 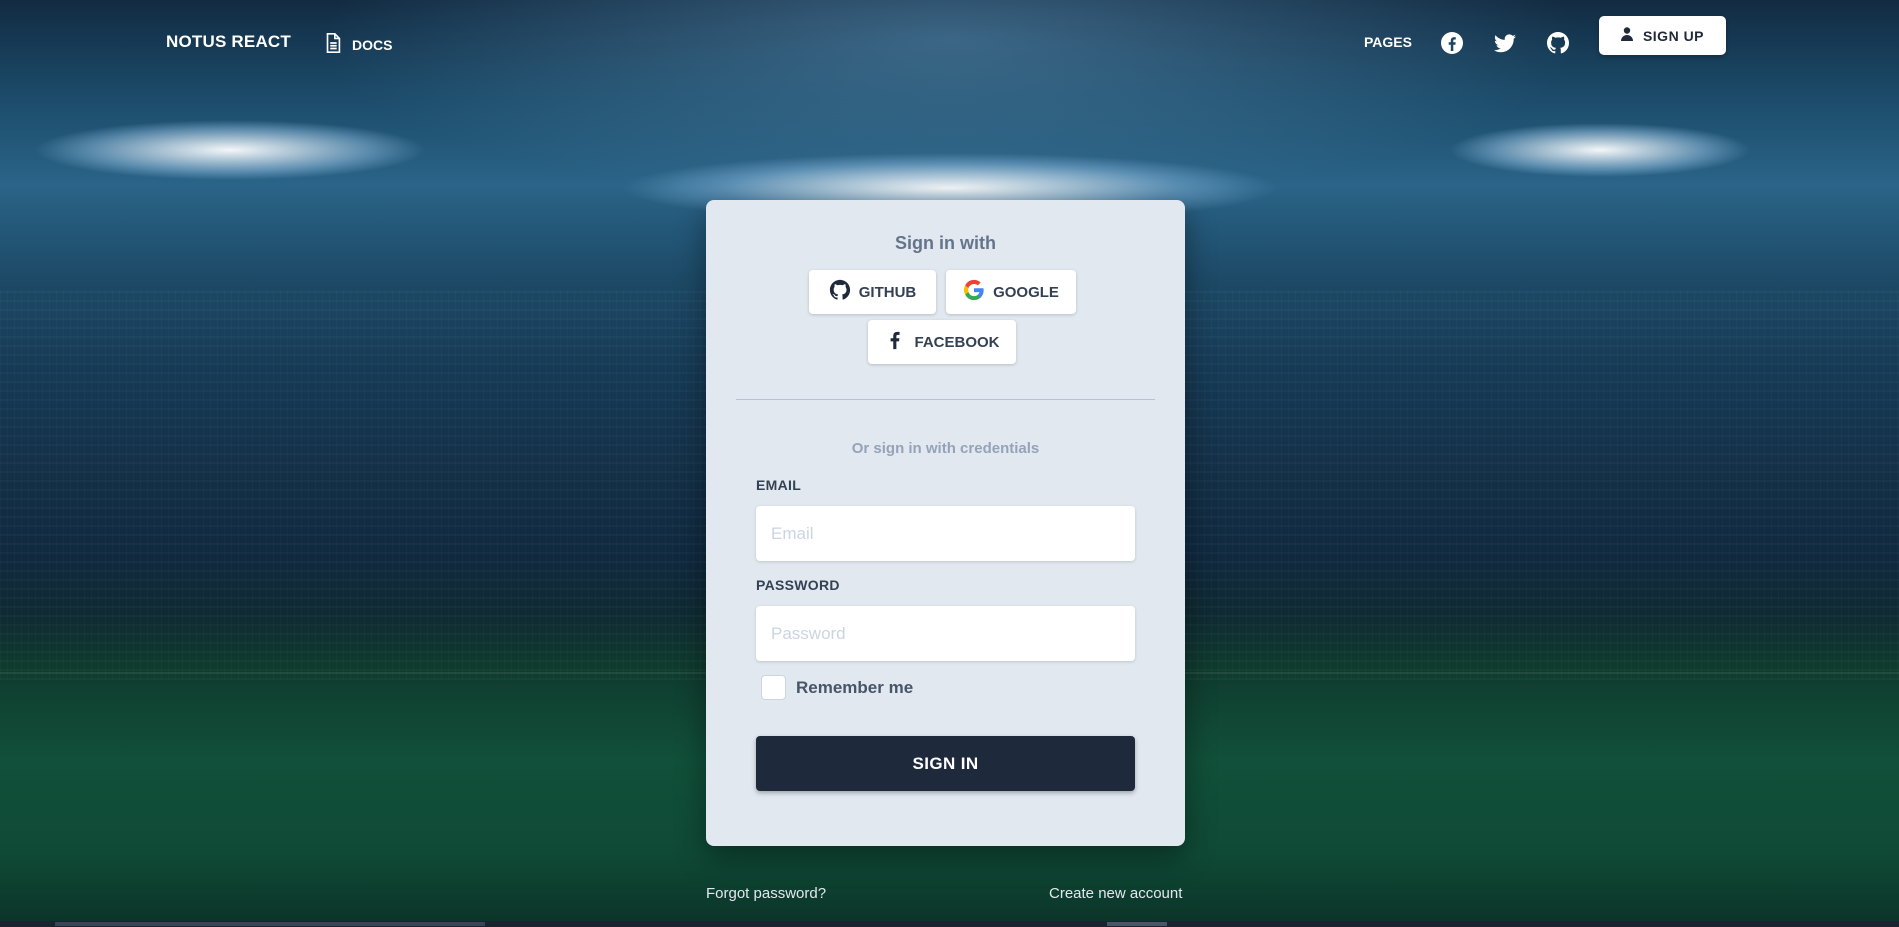 I want to click on remember-me-label: Remember me, so click(x=854, y=688).